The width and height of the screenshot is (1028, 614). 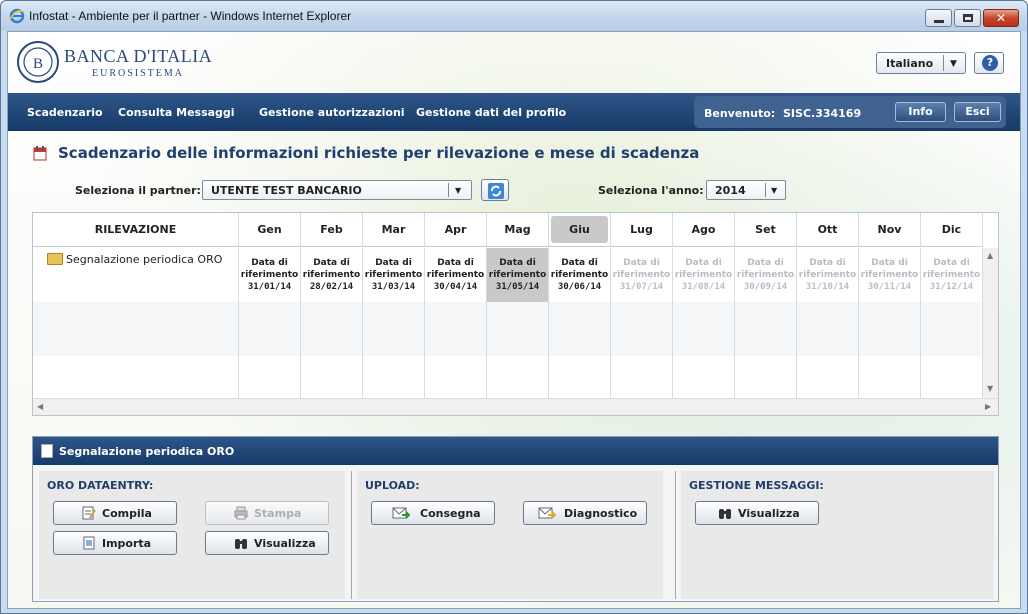 What do you see at coordinates (515, 406) in the screenshot?
I see `horizontal-scrollbar: ◀ ▶` at bounding box center [515, 406].